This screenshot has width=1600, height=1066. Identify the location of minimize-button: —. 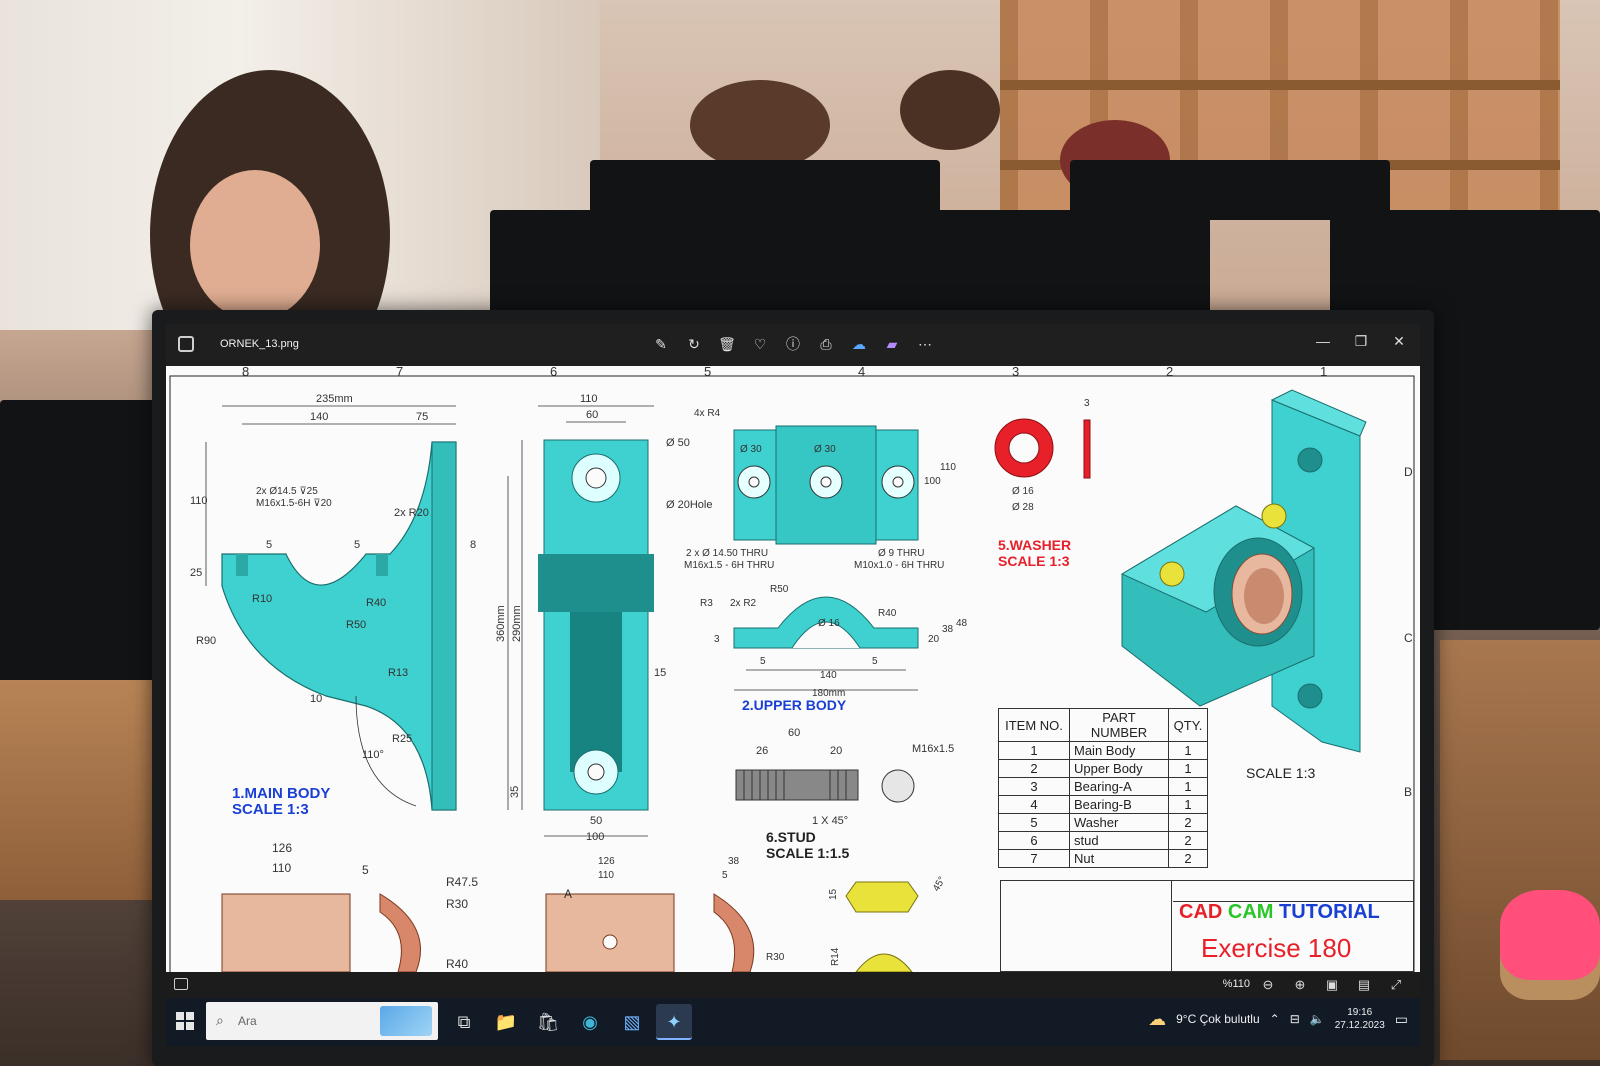
(1323, 341).